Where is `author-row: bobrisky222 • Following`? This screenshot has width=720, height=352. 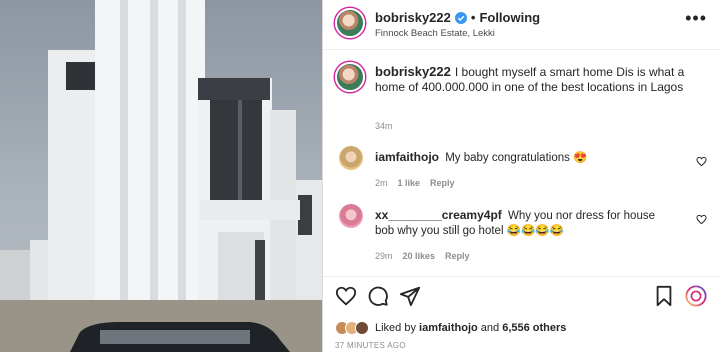
author-row: bobrisky222 • Following is located at coordinates (457, 17).